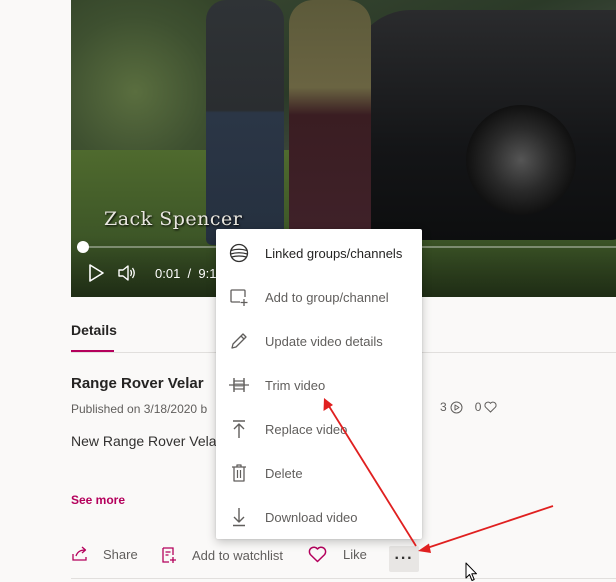 Image resolution: width=616 pixels, height=582 pixels. Describe the element at coordinates (169, 555) in the screenshot. I see `watchlist-icon` at that location.